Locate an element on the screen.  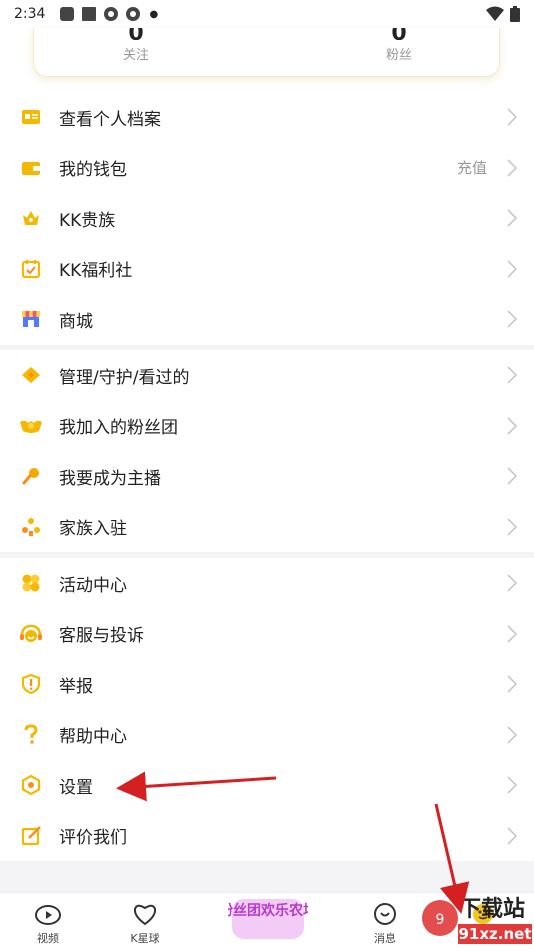
follow-count: 0 is located at coordinates (136, 34).